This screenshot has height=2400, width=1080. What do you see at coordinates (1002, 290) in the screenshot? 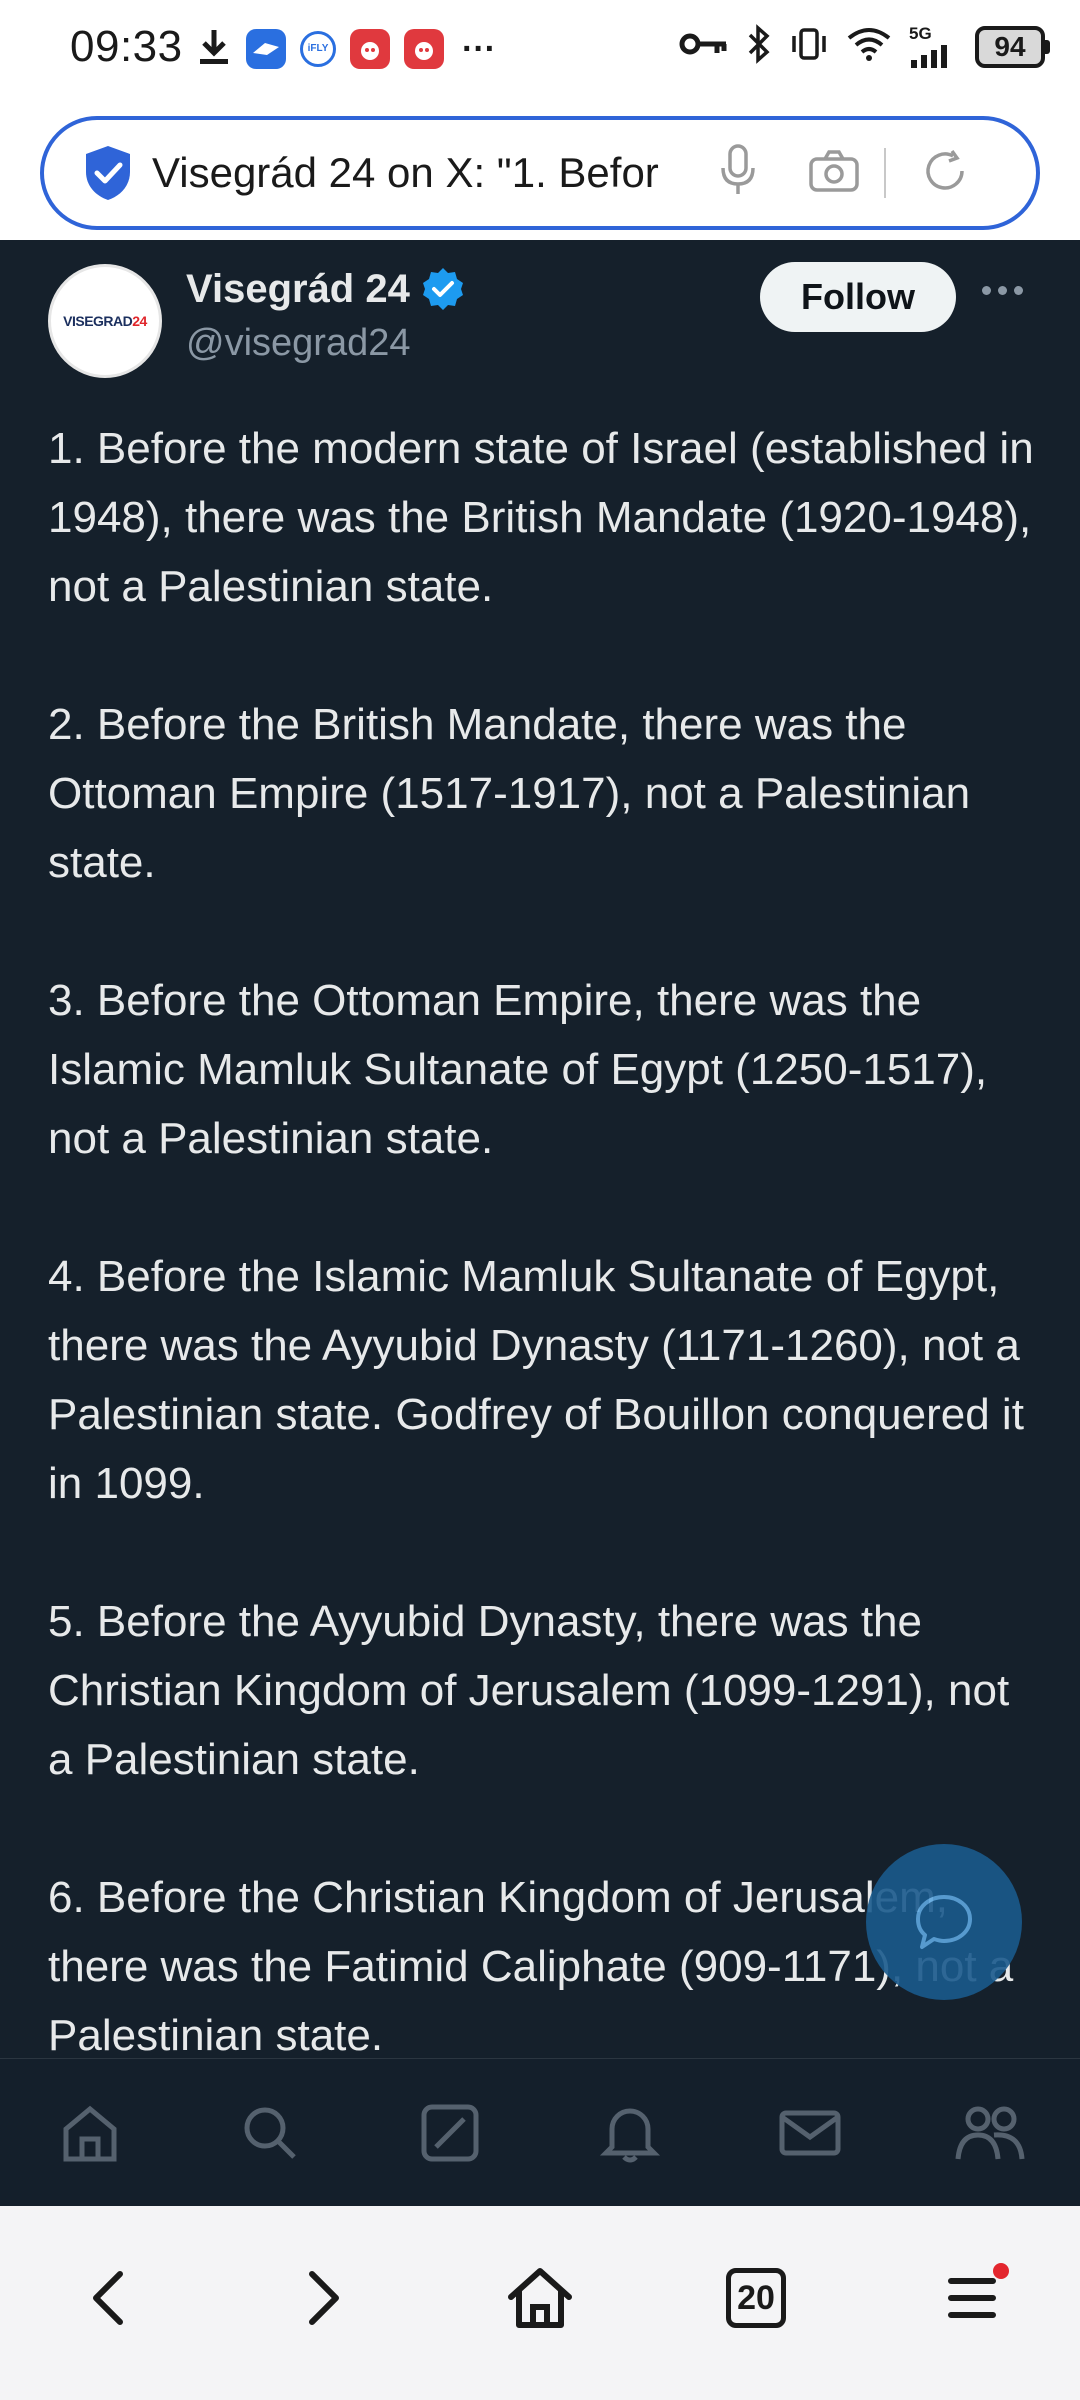
I see `more-options-icon` at bounding box center [1002, 290].